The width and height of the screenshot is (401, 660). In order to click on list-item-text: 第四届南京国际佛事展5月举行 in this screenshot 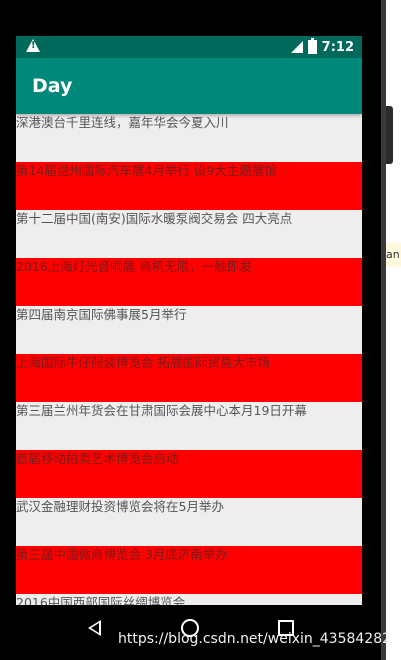, I will do `click(101, 314)`.